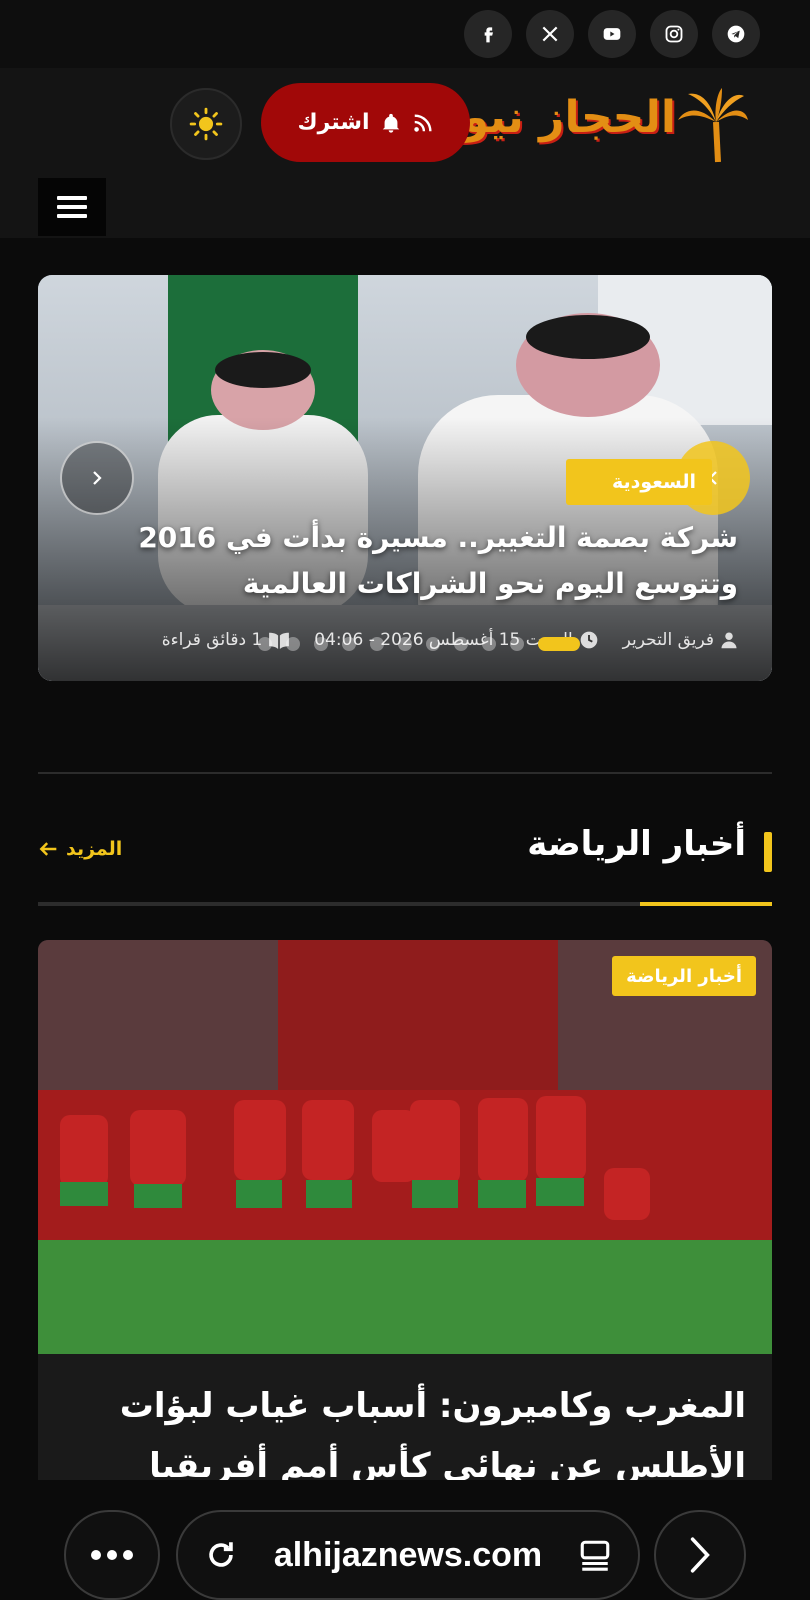 The width and height of the screenshot is (810, 1600). I want to click on section-underline-accent, so click(706, 904).